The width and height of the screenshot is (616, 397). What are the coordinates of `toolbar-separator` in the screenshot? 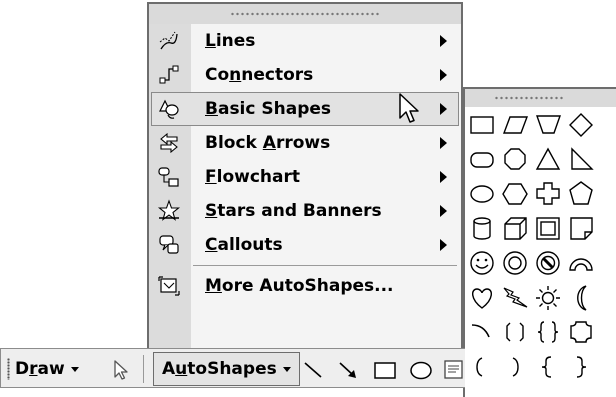 It's located at (143, 369).